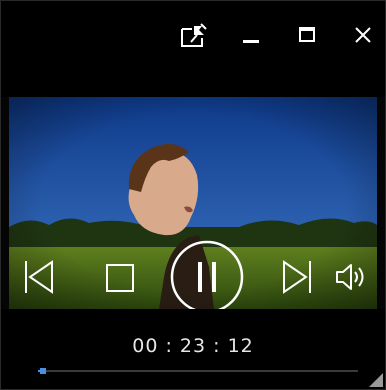 The width and height of the screenshot is (386, 390). I want to click on pin-icon, so click(195, 35).